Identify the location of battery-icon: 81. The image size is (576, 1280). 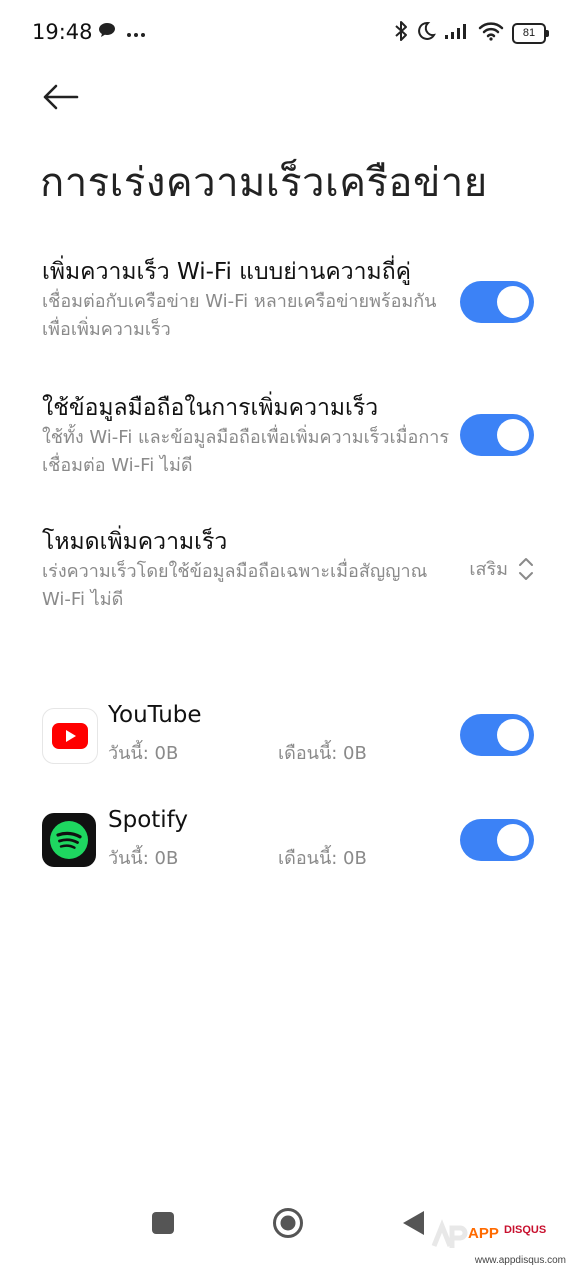
(530, 33).